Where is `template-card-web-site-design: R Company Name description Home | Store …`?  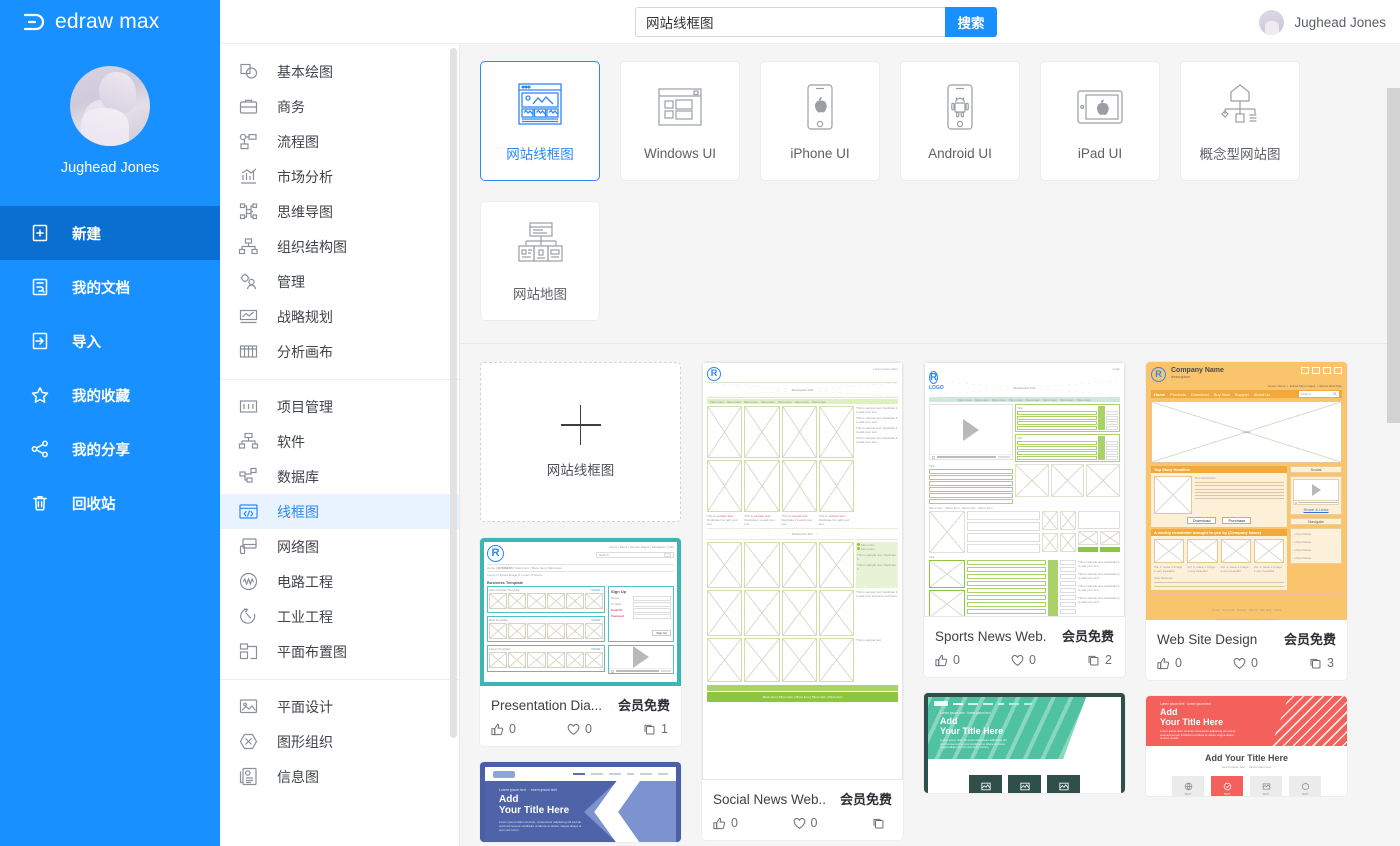 template-card-web-site-design: R Company Name description Home | Store … is located at coordinates (1246, 521).